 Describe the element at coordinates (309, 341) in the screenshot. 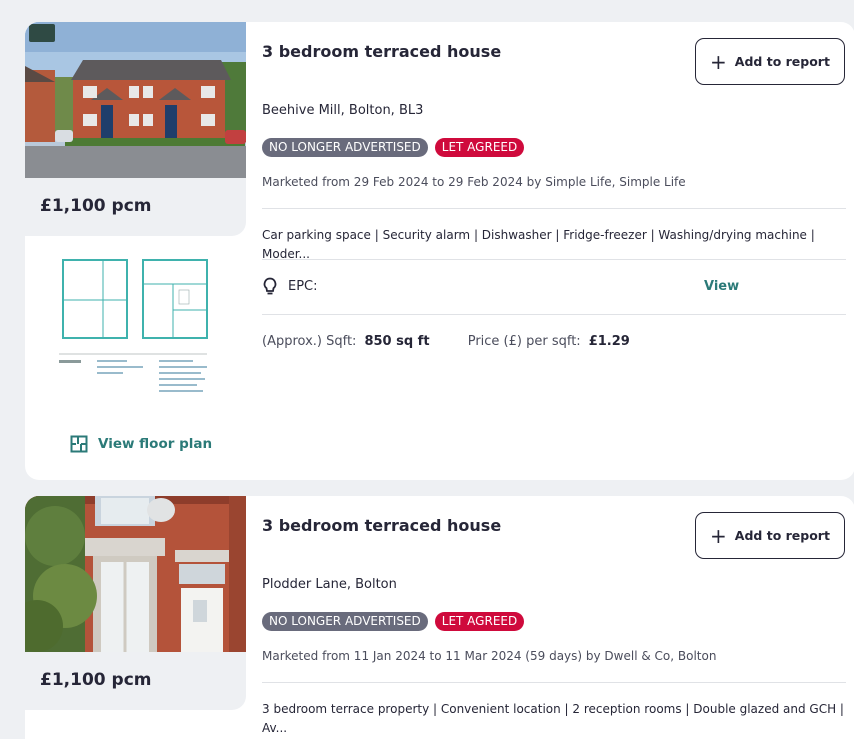

I see `sqft-label: (Approx.) Sqft:` at that location.